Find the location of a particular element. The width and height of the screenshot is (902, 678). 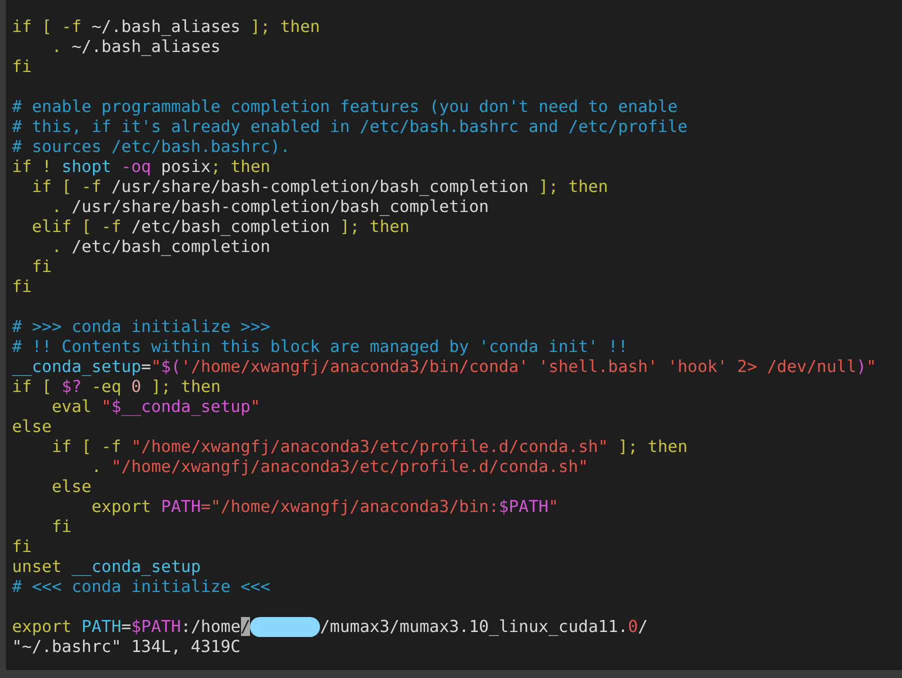

code-line: if [ -f ~/.bash_aliases ]; then is located at coordinates (166, 27).